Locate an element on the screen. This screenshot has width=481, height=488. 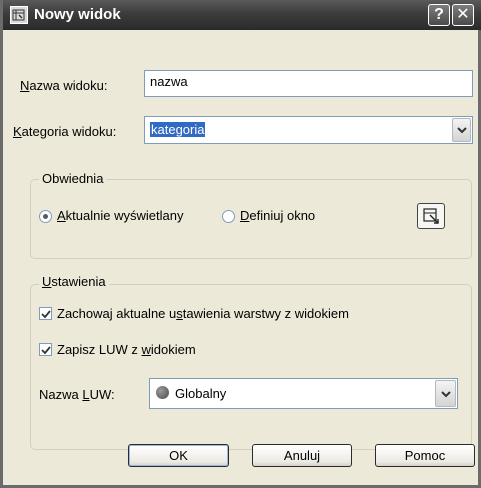
boundary-group-legend: Obwiednia is located at coordinates (73, 178).